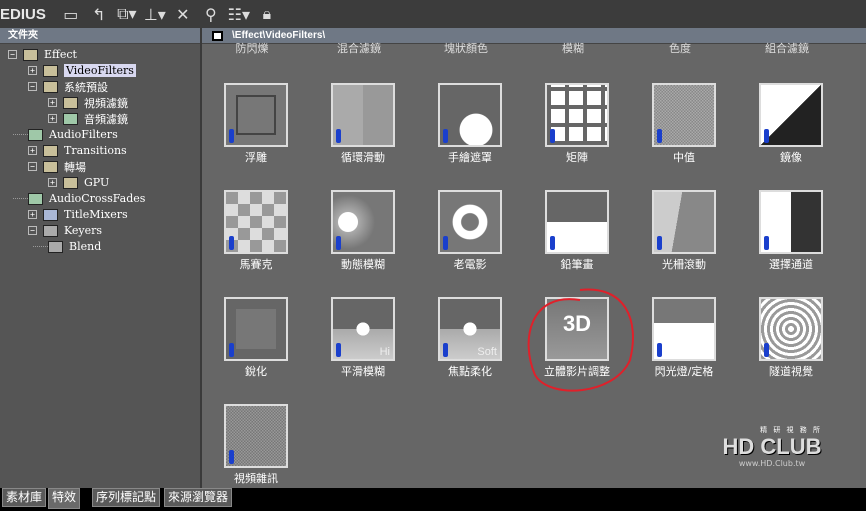  What do you see at coordinates (573, 48) in the screenshot?
I see `effect-label: 模糊` at bounding box center [573, 48].